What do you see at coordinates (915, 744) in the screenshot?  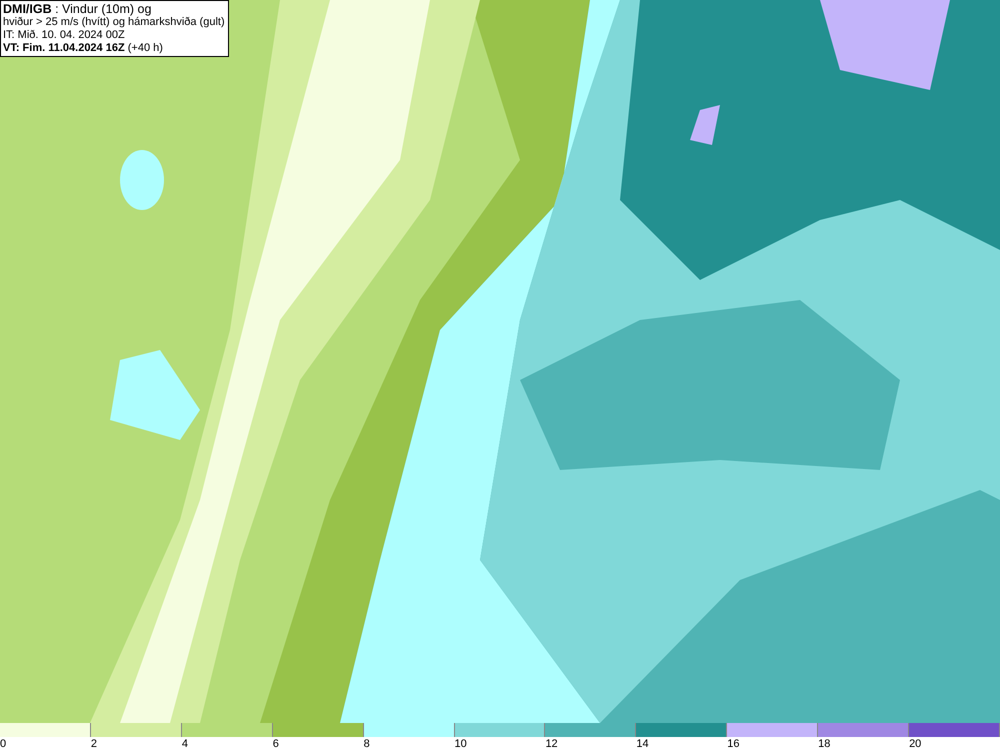 I see `legend-label: 20` at bounding box center [915, 744].